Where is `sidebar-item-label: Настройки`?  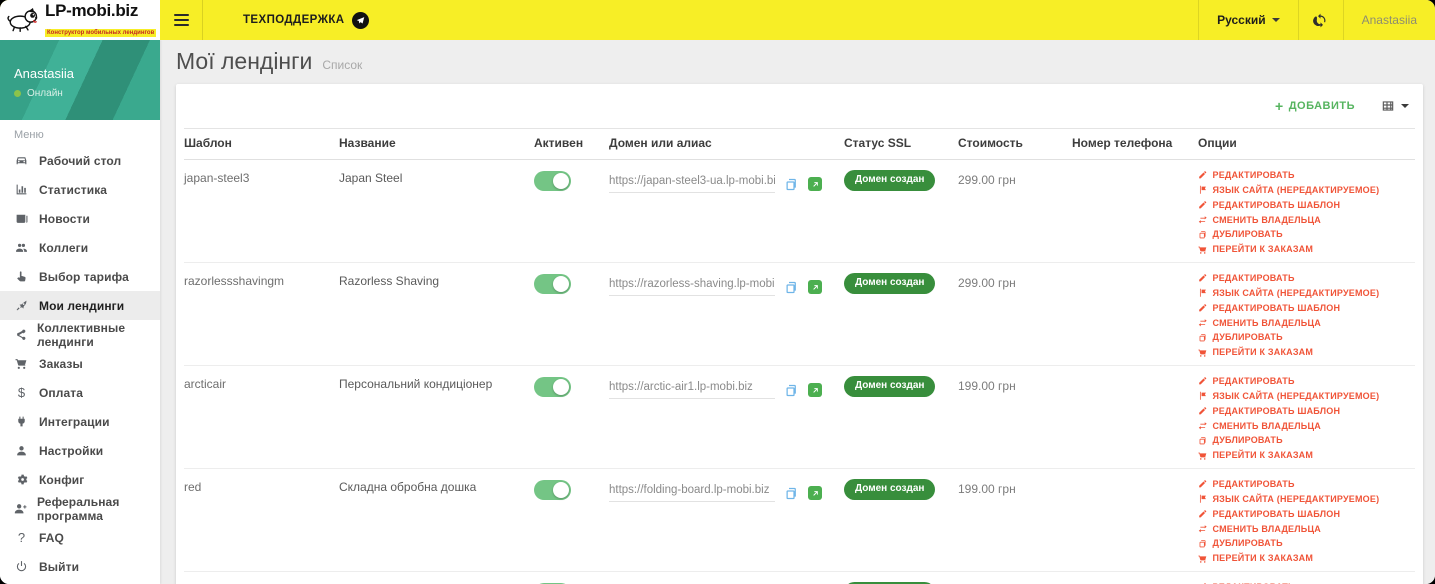 sidebar-item-label: Настройки is located at coordinates (71, 450).